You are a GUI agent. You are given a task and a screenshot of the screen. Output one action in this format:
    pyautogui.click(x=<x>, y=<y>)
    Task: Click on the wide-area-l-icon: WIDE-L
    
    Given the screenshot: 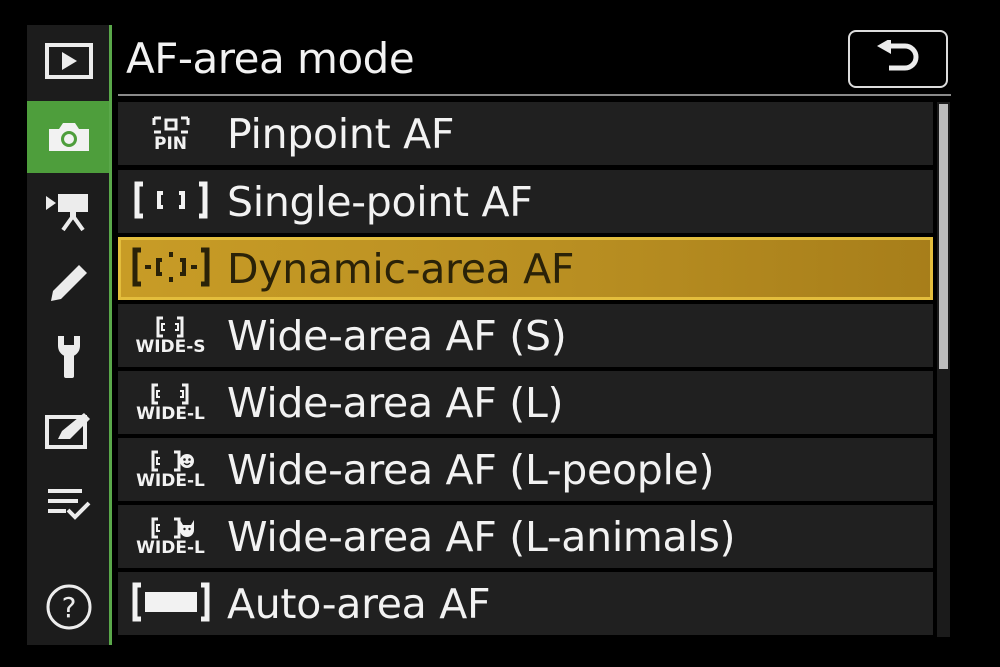 What is the action you would take?
    pyautogui.click(x=170, y=403)
    